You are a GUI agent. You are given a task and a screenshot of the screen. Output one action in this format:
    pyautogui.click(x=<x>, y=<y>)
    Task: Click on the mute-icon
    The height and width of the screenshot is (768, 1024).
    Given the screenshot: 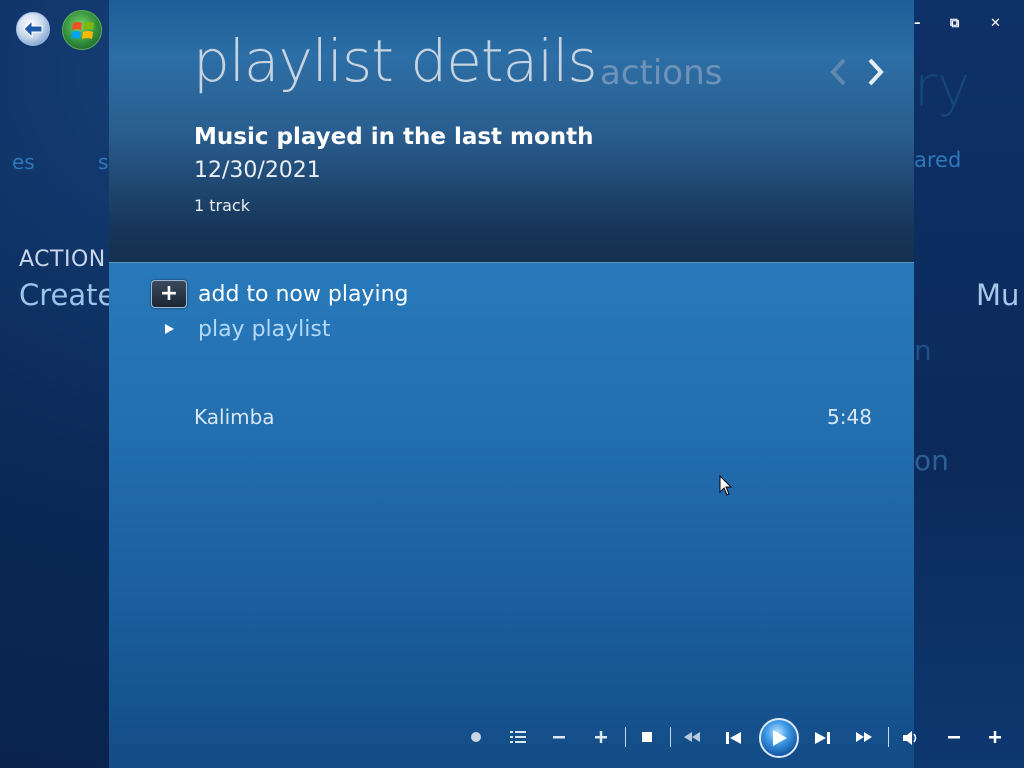 What is the action you would take?
    pyautogui.click(x=911, y=738)
    